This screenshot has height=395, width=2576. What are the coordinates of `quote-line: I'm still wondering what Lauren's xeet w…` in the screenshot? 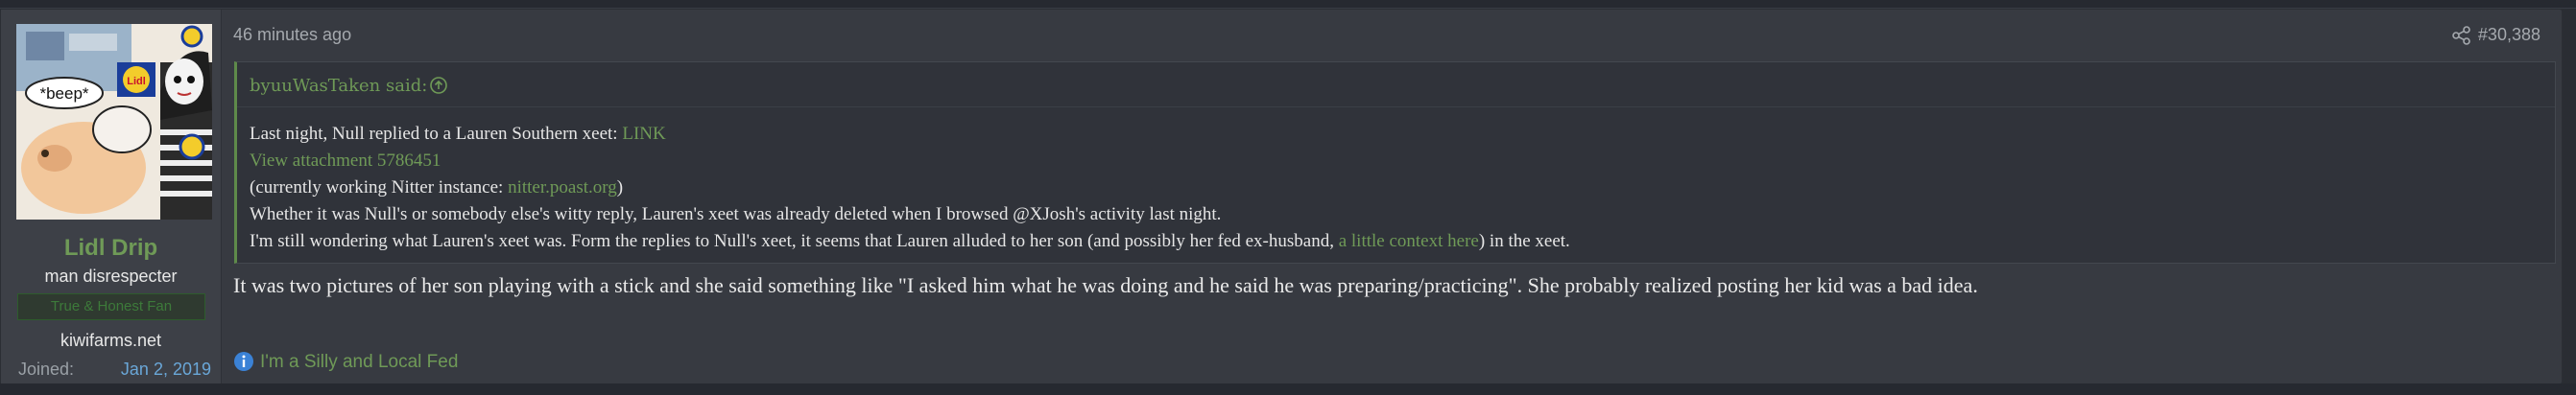 It's located at (1395, 241).